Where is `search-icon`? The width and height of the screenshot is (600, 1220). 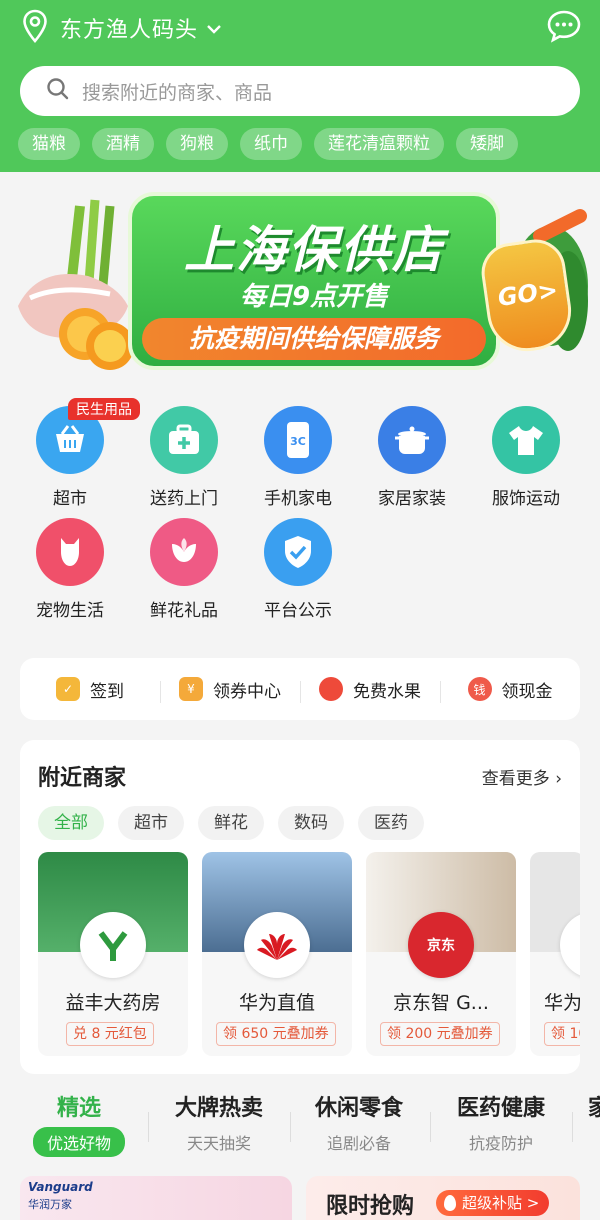 search-icon is located at coordinates (58, 91).